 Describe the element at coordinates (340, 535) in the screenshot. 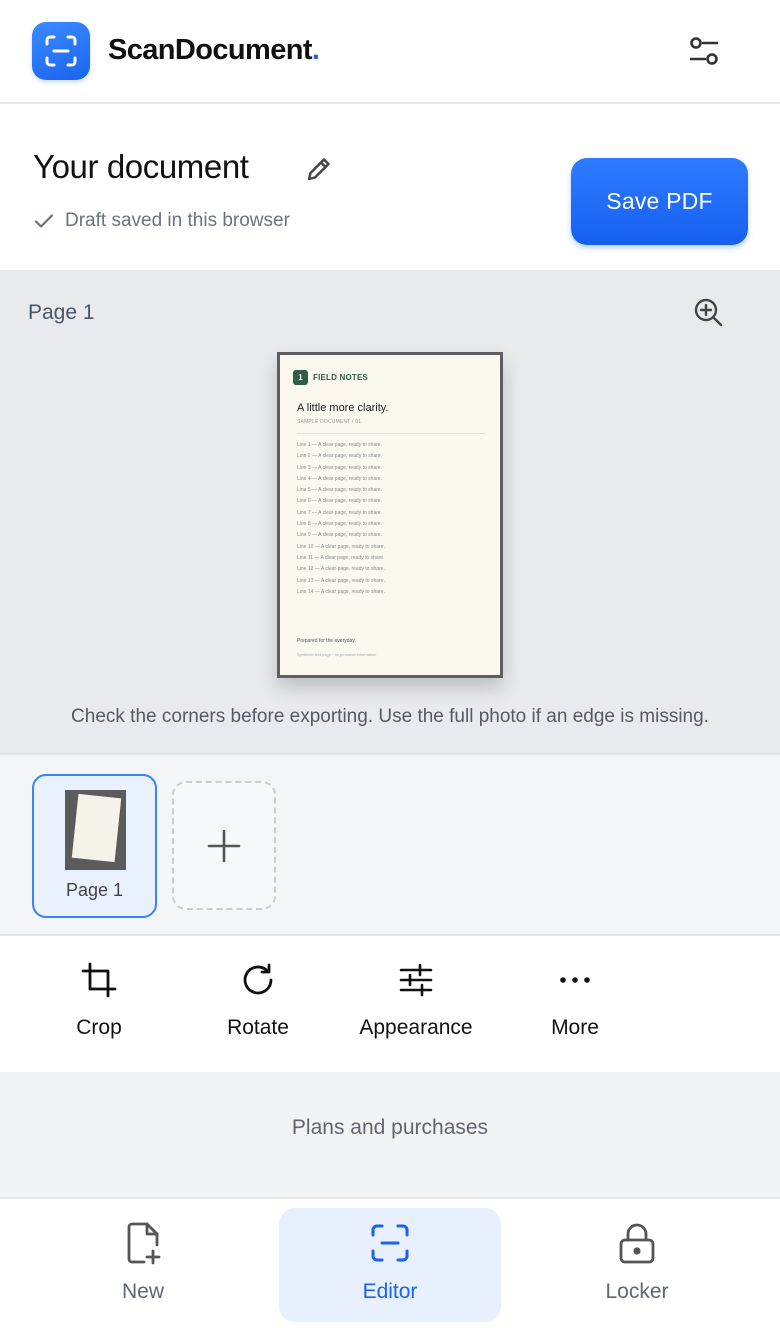

I see `paper-line: Line 9 — A clear page, ready to share.` at that location.